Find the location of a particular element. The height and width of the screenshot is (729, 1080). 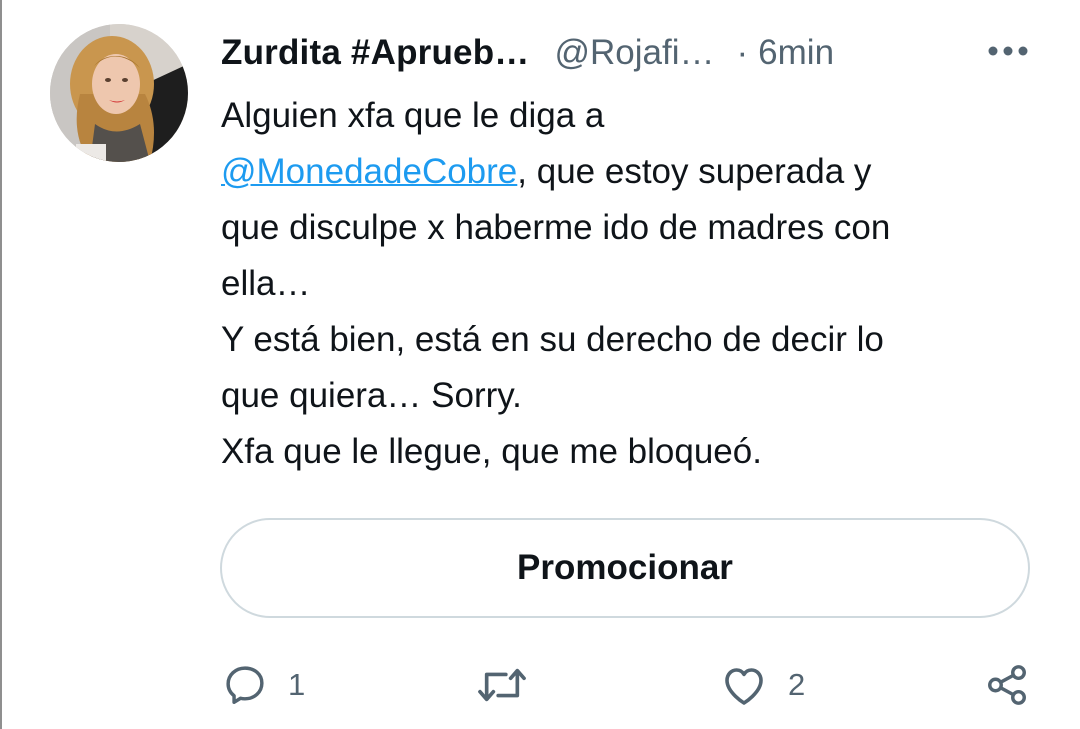

reply-button: 1 is located at coordinates (263, 685).